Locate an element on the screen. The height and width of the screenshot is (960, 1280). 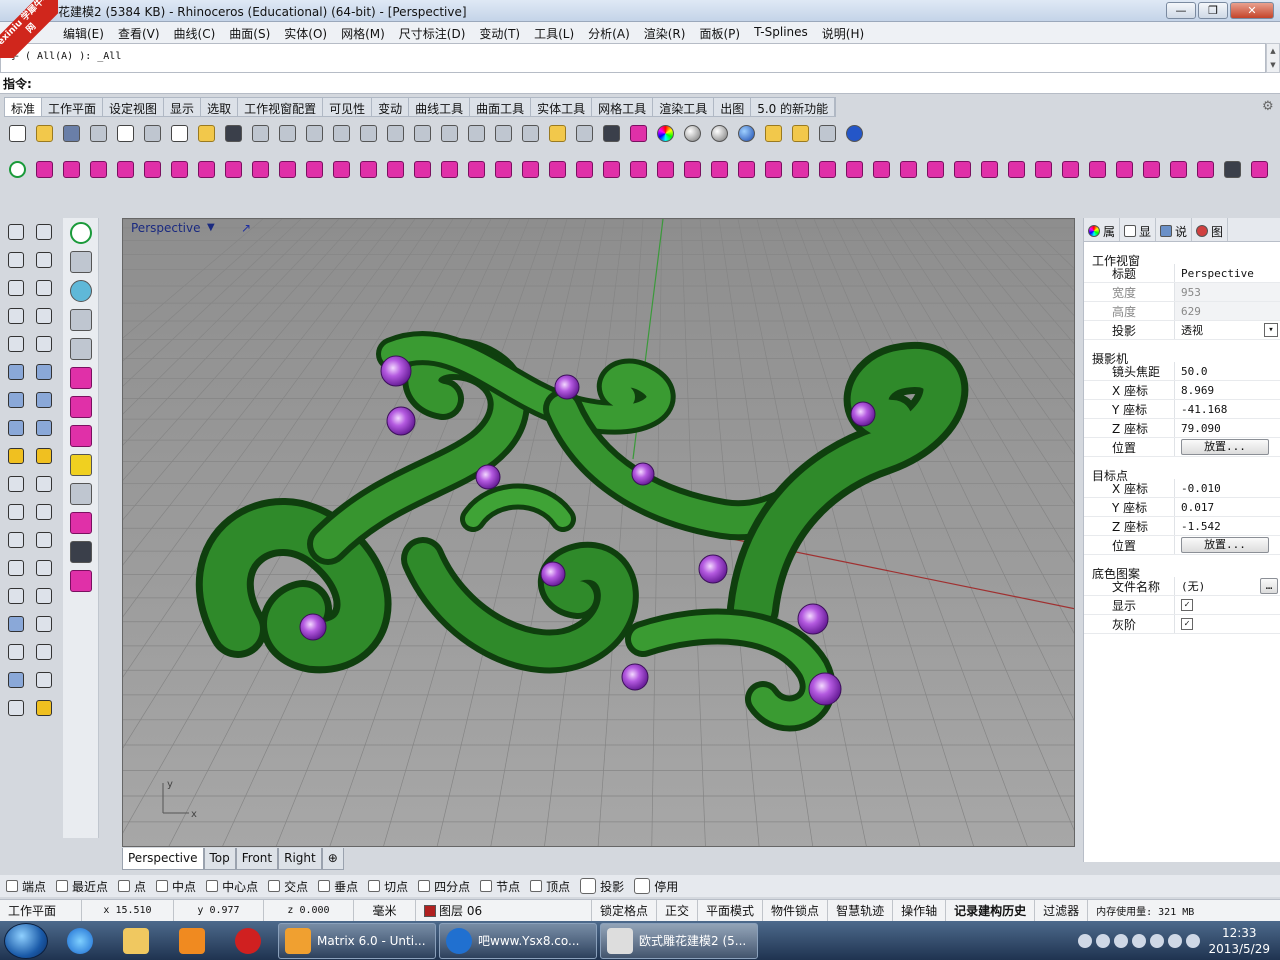
curve-icon is located at coordinates (44, 260).